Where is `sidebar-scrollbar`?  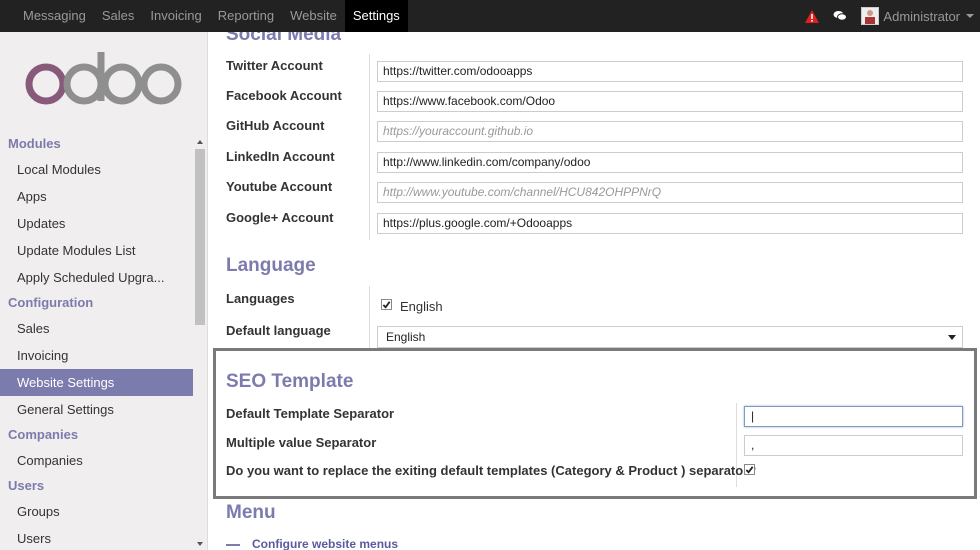
sidebar-scrollbar is located at coordinates (200, 343).